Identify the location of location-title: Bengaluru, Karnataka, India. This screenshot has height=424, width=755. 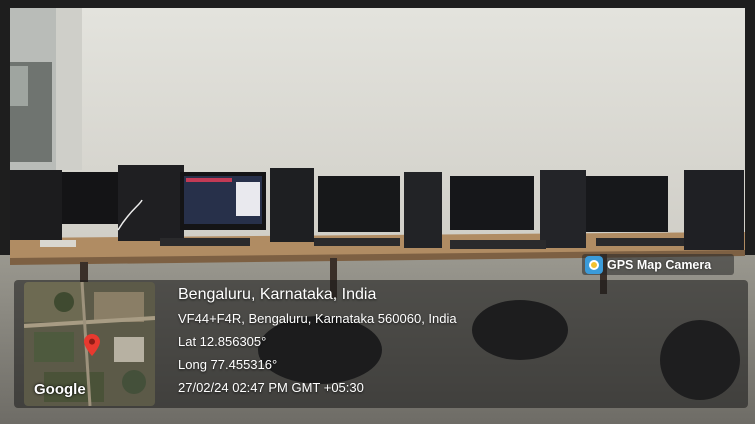
(277, 294).